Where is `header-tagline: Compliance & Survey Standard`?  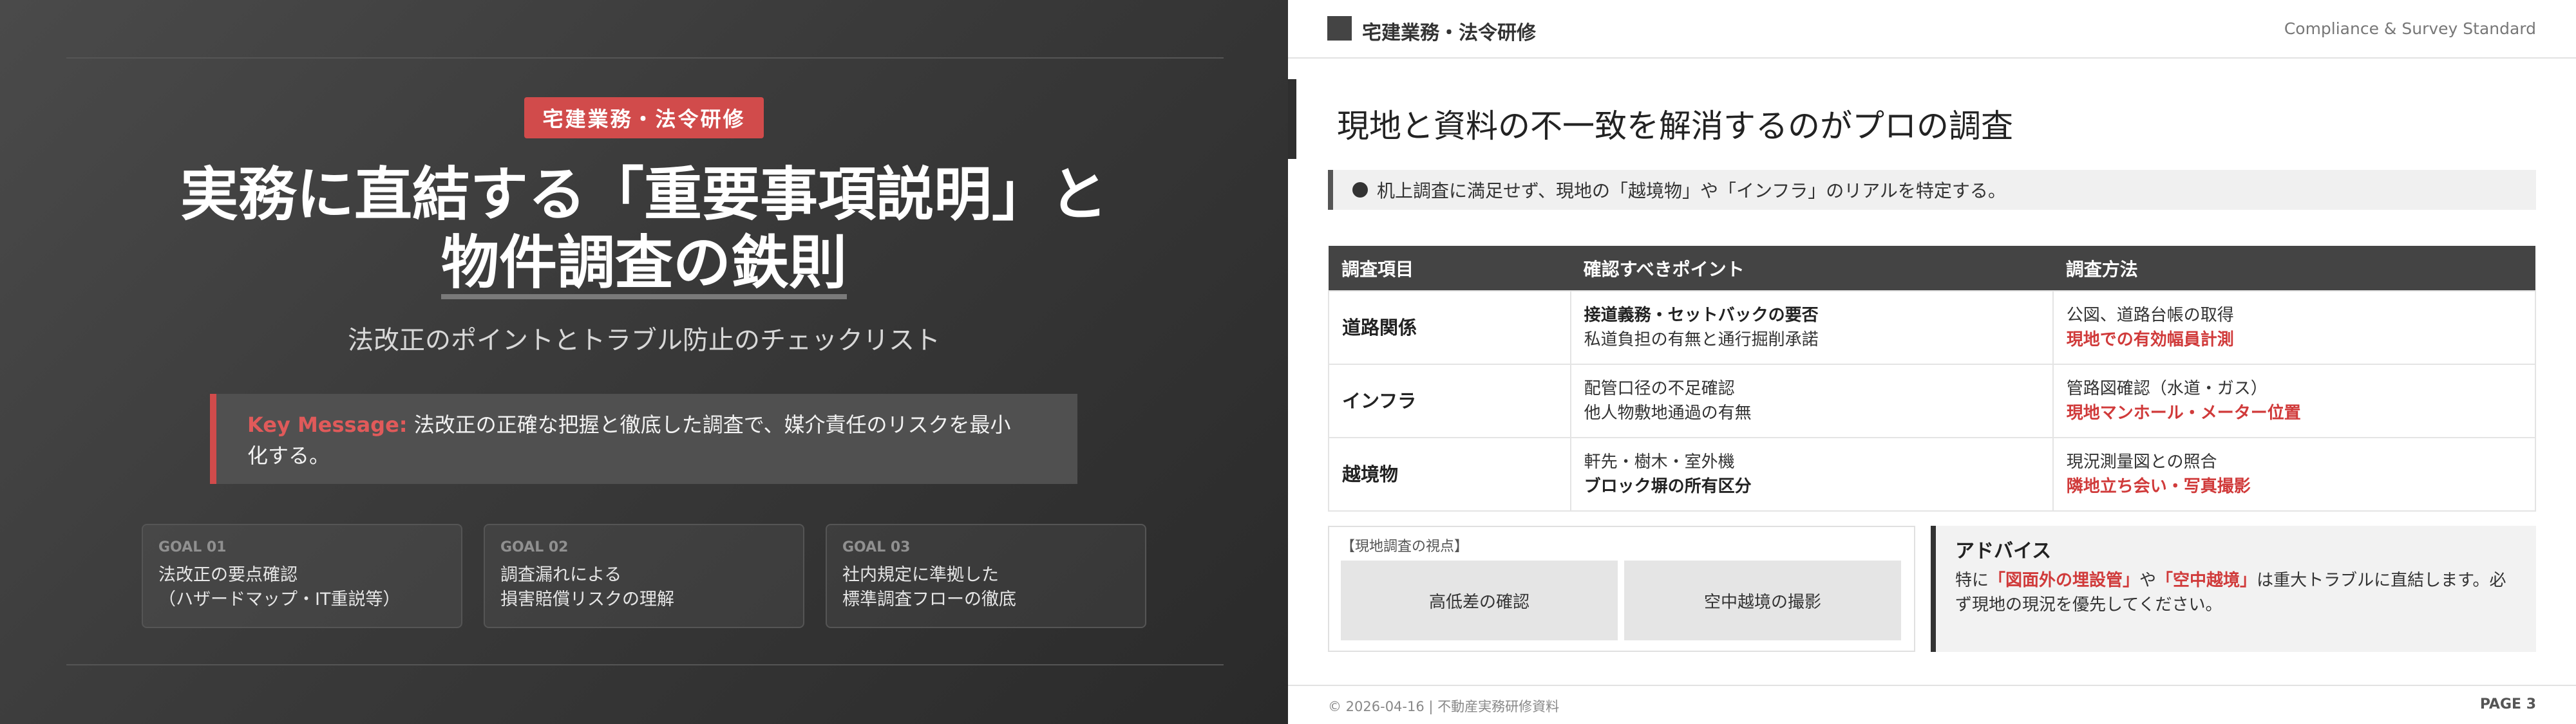 header-tagline: Compliance & Survey Standard is located at coordinates (2410, 28).